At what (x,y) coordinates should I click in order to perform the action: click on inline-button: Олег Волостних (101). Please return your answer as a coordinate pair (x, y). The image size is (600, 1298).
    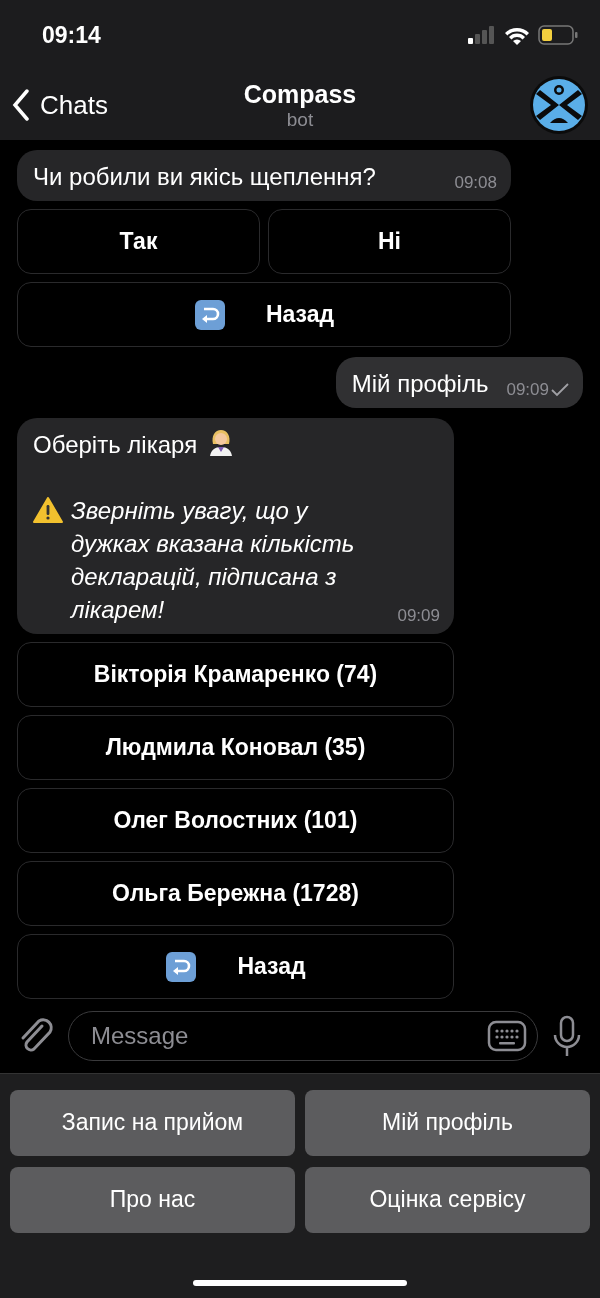
    Looking at the image, I should click on (235, 820).